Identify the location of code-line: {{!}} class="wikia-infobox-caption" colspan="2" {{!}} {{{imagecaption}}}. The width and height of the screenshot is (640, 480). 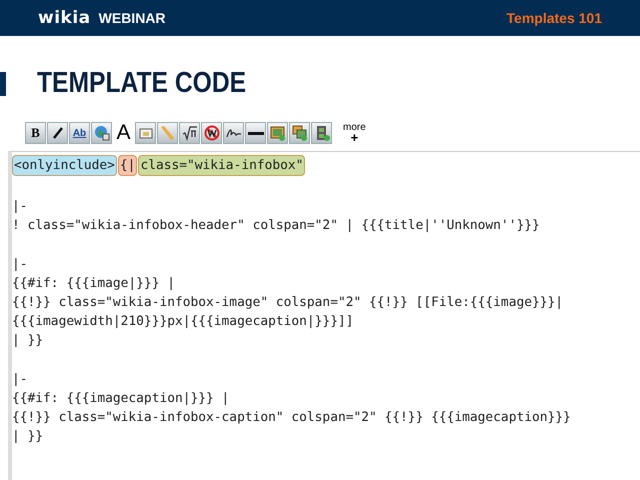
(292, 418).